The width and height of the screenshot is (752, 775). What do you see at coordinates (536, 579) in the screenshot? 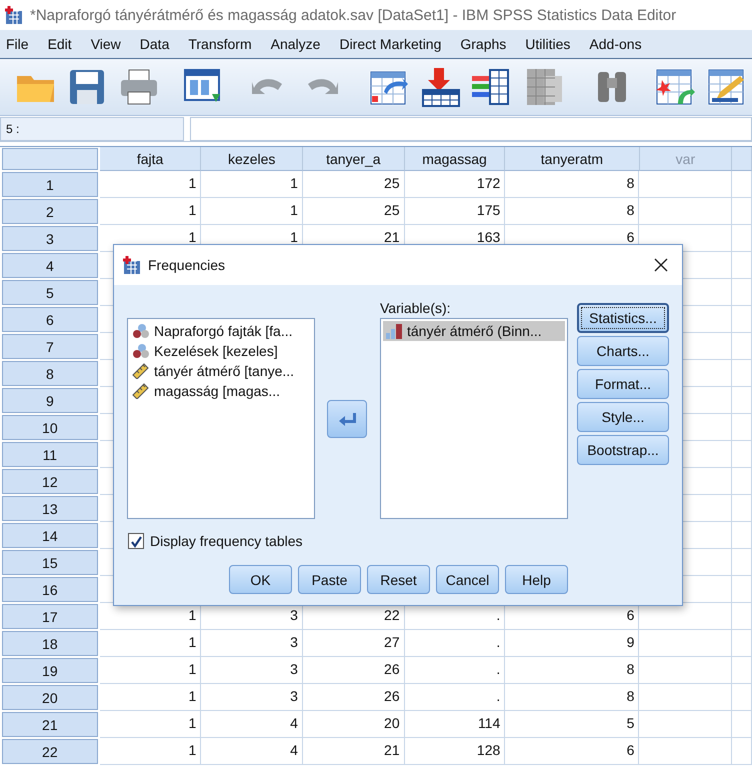
I see `dialog-button: Help` at bounding box center [536, 579].